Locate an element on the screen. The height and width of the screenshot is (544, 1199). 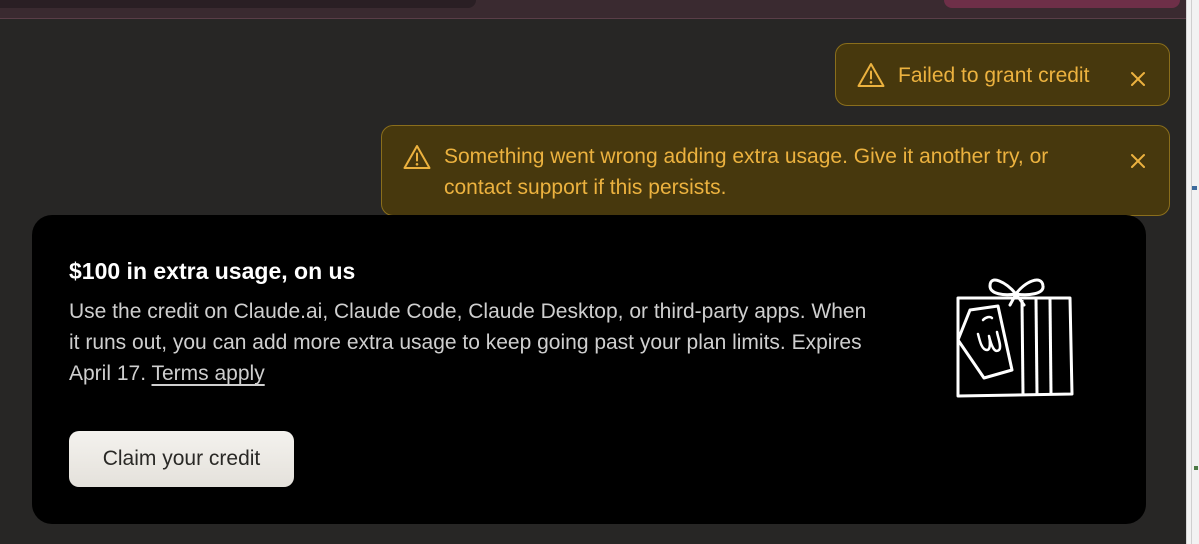
side-panel-edge is located at coordinates (1192, 272).